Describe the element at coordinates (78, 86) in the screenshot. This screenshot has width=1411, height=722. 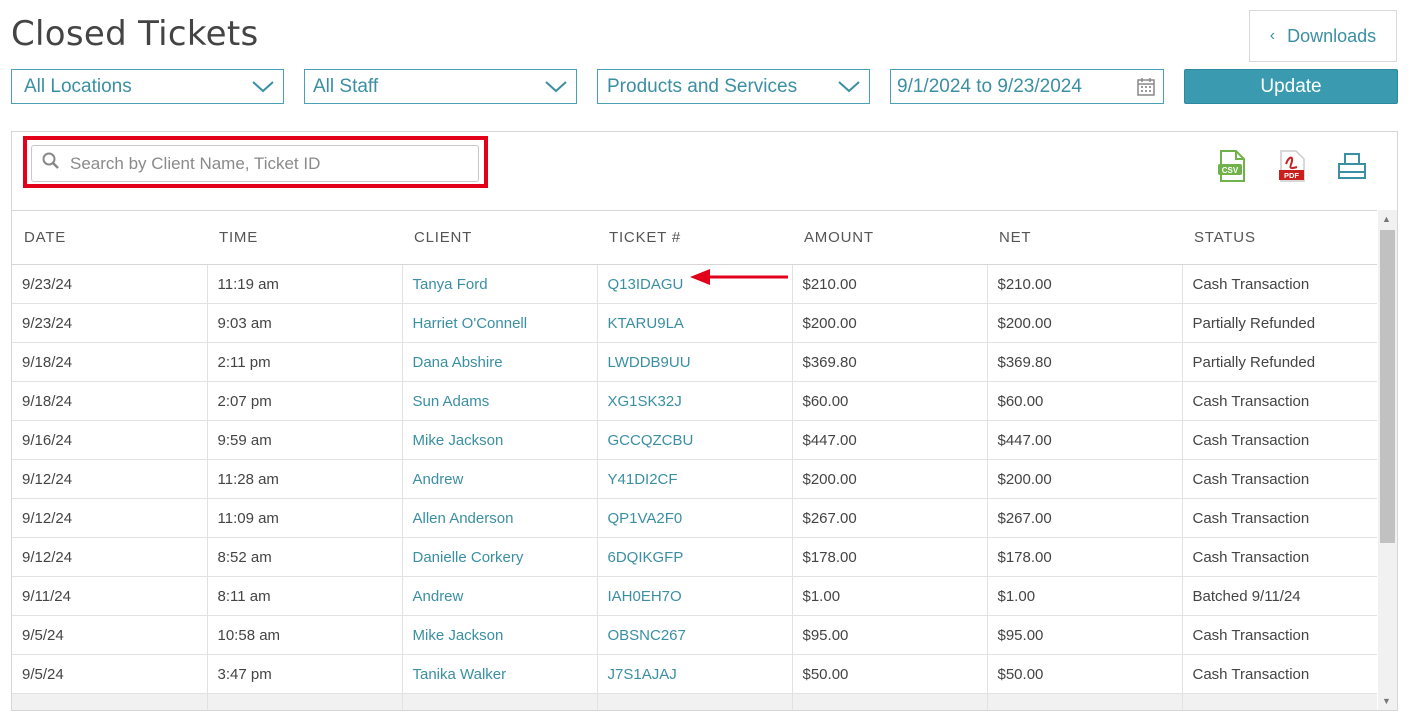
I see `location-value: All Locations` at that location.